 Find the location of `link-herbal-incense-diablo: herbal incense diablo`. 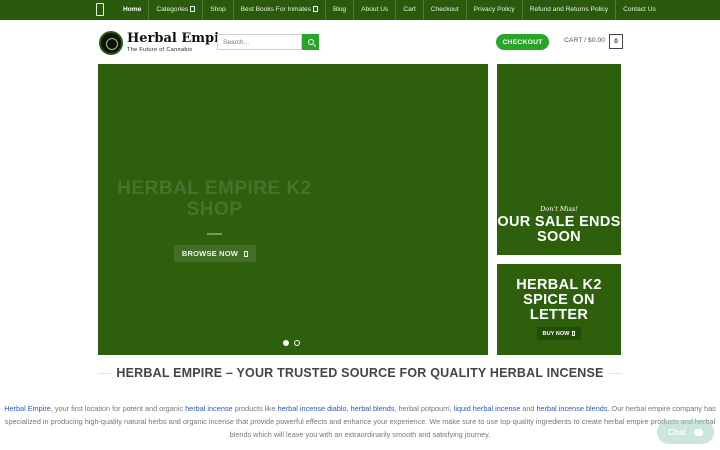

link-herbal-incense-diablo: herbal incense diablo is located at coordinates (312, 408).